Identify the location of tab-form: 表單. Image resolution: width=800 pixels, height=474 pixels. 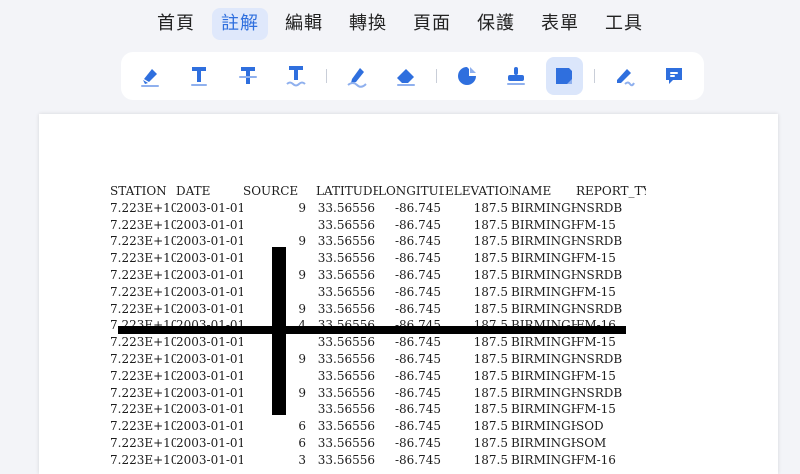
(560, 24).